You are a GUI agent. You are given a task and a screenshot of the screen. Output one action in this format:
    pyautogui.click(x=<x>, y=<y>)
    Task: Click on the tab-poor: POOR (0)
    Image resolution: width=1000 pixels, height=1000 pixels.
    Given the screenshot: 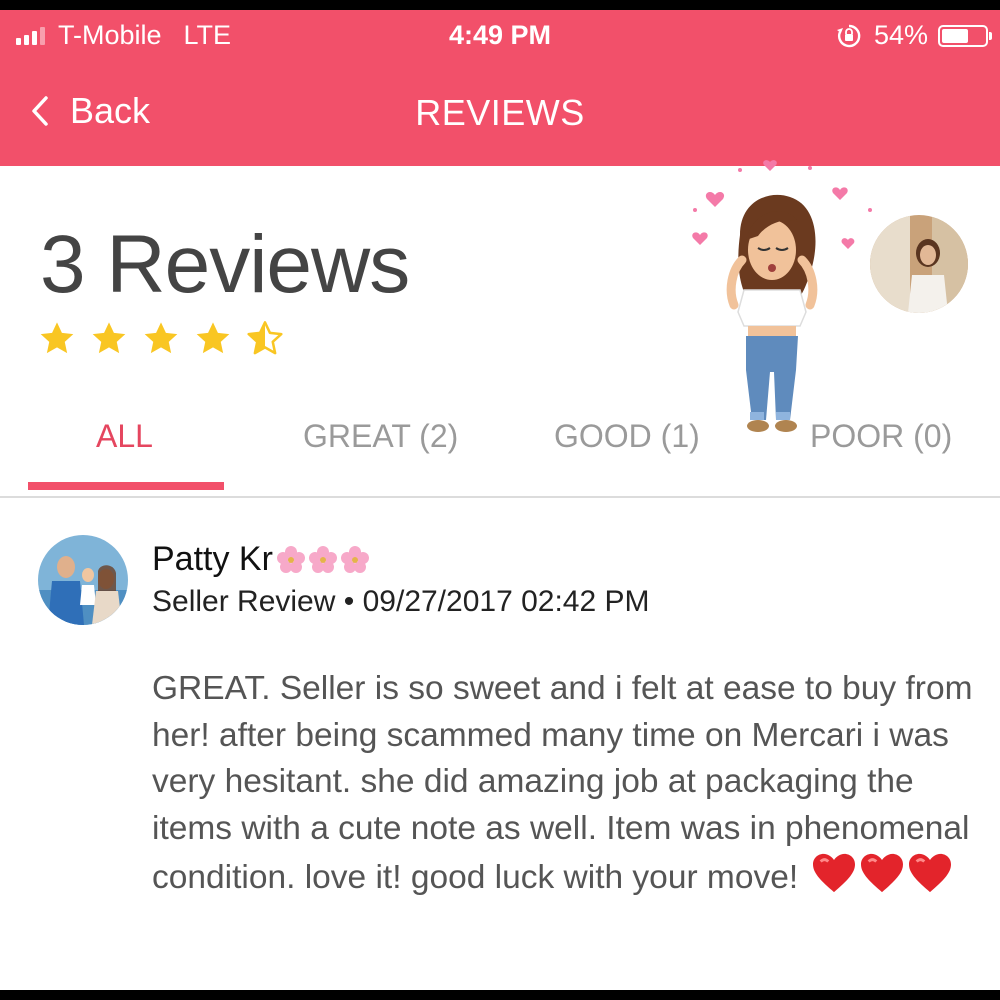 What is the action you would take?
    pyautogui.click(x=881, y=436)
    